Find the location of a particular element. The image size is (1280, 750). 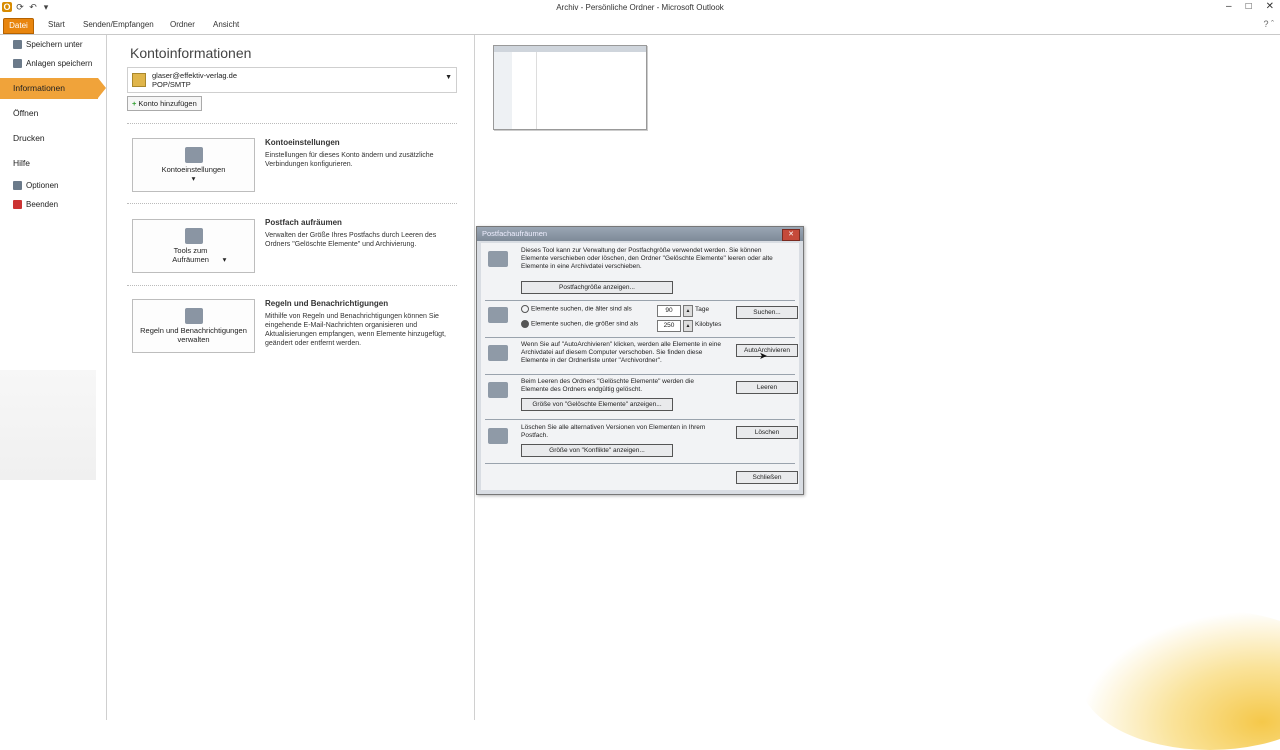

mouse-cursor-icon: ➤ is located at coordinates (763, 356).